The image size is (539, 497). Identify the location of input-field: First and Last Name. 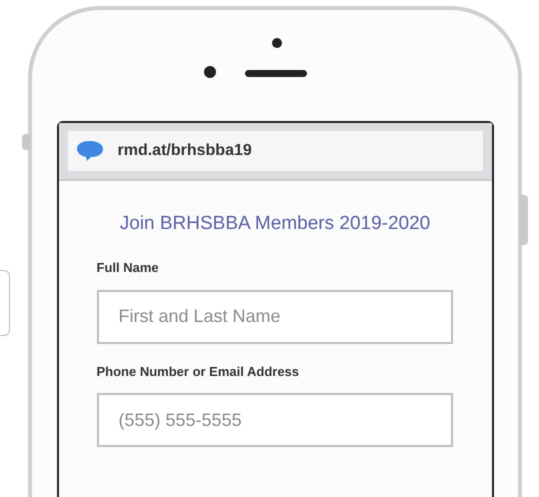
(274, 317).